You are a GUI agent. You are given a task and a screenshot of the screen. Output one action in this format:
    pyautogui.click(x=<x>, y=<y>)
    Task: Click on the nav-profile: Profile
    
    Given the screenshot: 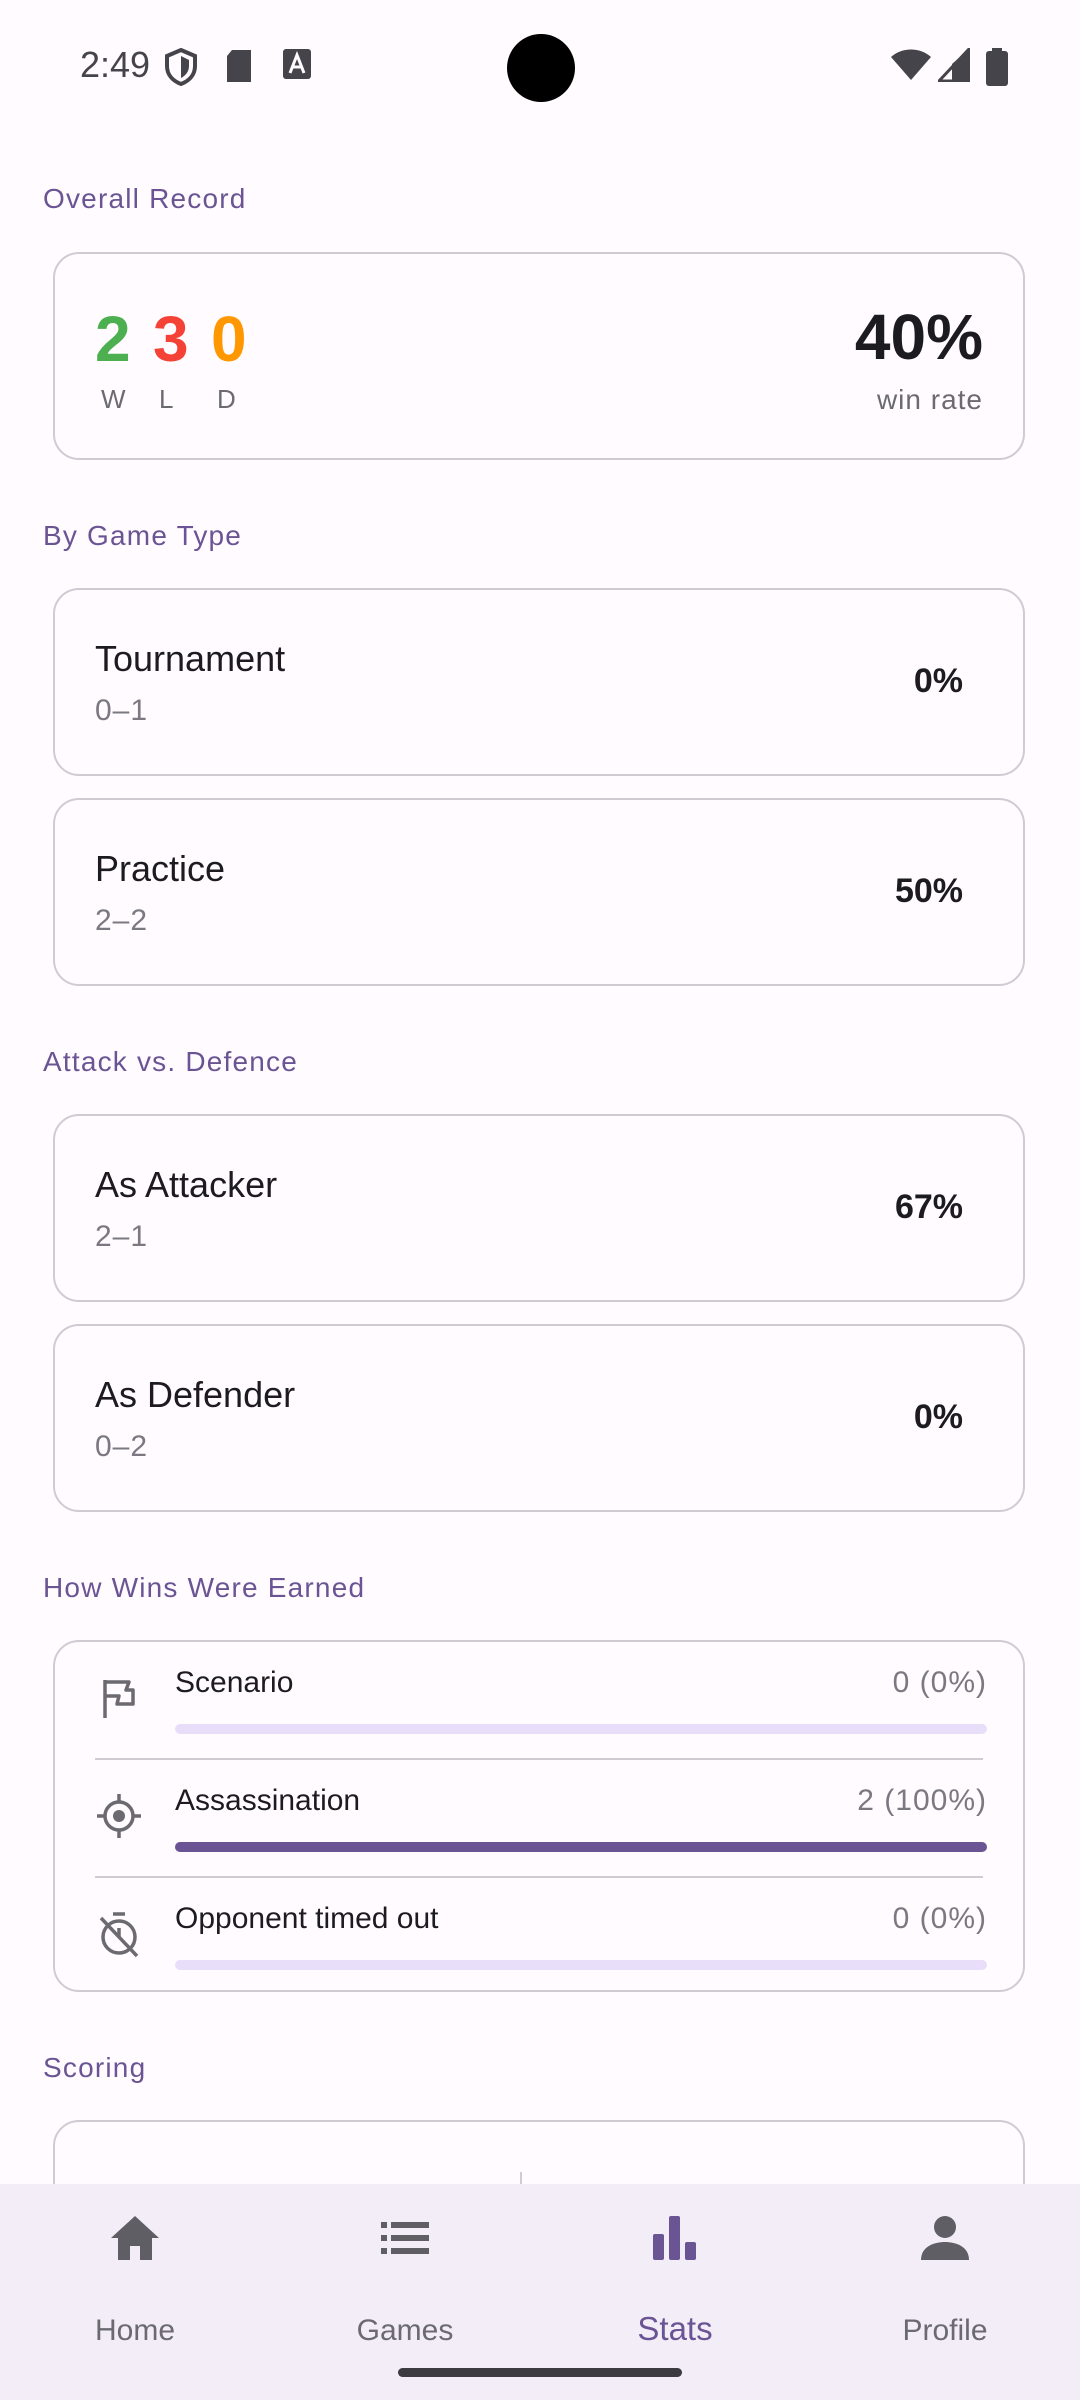 What is the action you would take?
    pyautogui.click(x=945, y=2278)
    